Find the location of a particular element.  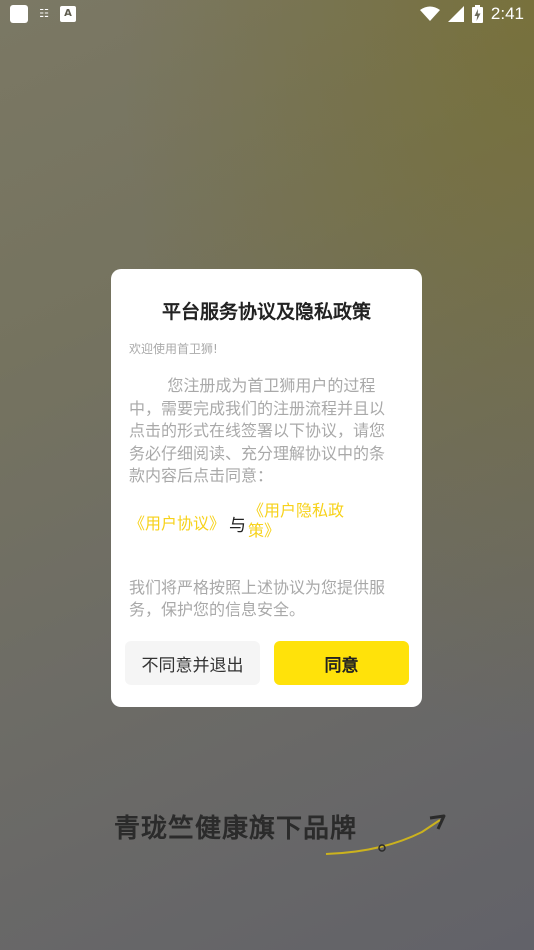

app-square-icon is located at coordinates (19, 14).